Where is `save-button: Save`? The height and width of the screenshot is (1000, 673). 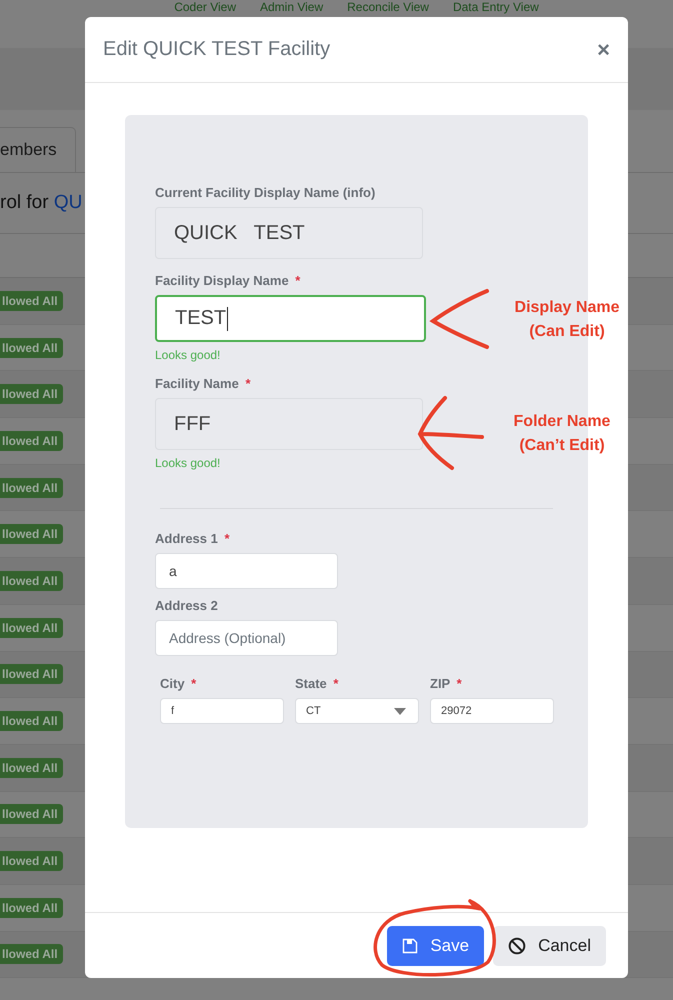 save-button: Save is located at coordinates (435, 946).